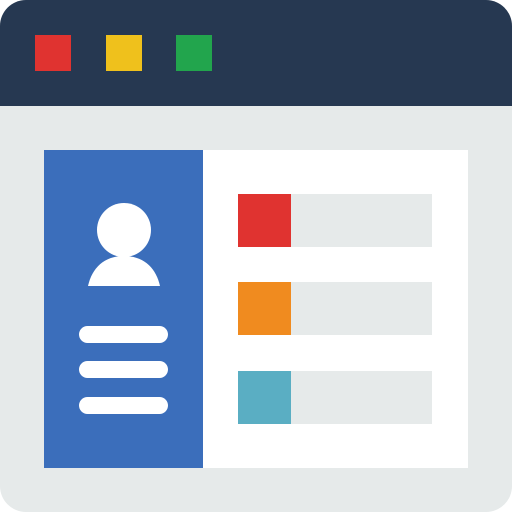  What do you see at coordinates (194, 53) in the screenshot?
I see `maximize-button` at bounding box center [194, 53].